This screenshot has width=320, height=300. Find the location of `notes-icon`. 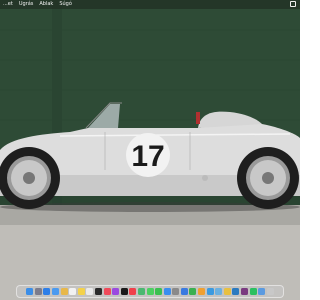

notes-icon is located at coordinates (81, 291).